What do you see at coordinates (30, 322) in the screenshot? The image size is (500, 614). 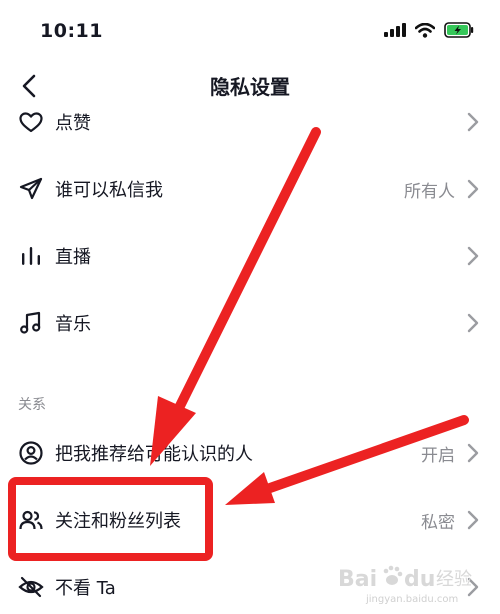 I see `music-note-icon` at bounding box center [30, 322].